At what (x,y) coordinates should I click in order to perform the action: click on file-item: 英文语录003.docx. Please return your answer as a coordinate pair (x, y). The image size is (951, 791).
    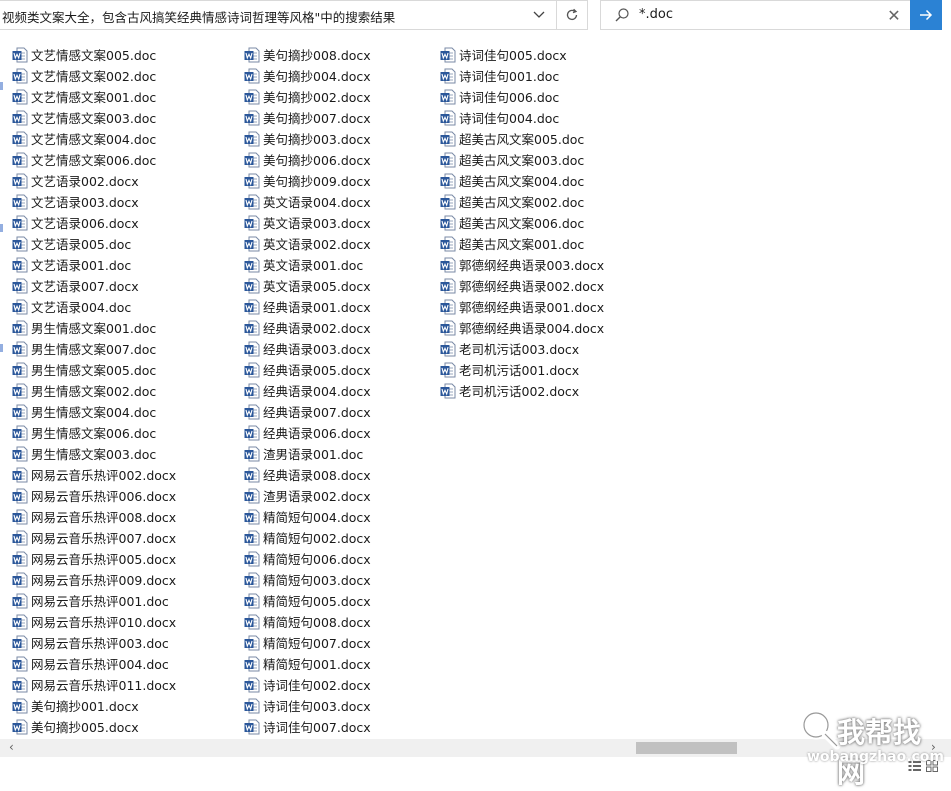
    Looking at the image, I should click on (307, 222).